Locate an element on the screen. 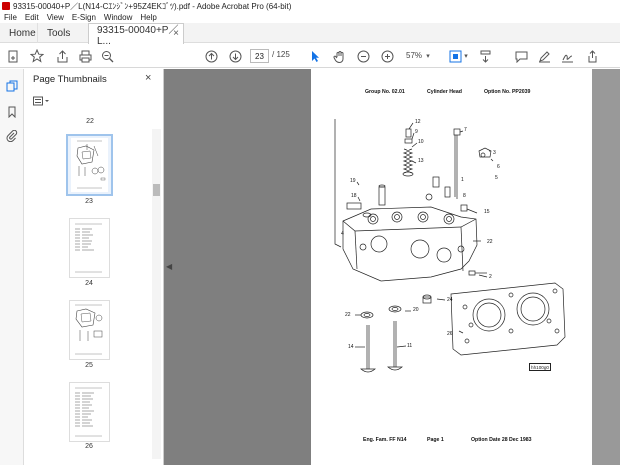 The width and height of the screenshot is (620, 465). menu-bar: File Edit View E-Sign Window Help is located at coordinates (310, 17).